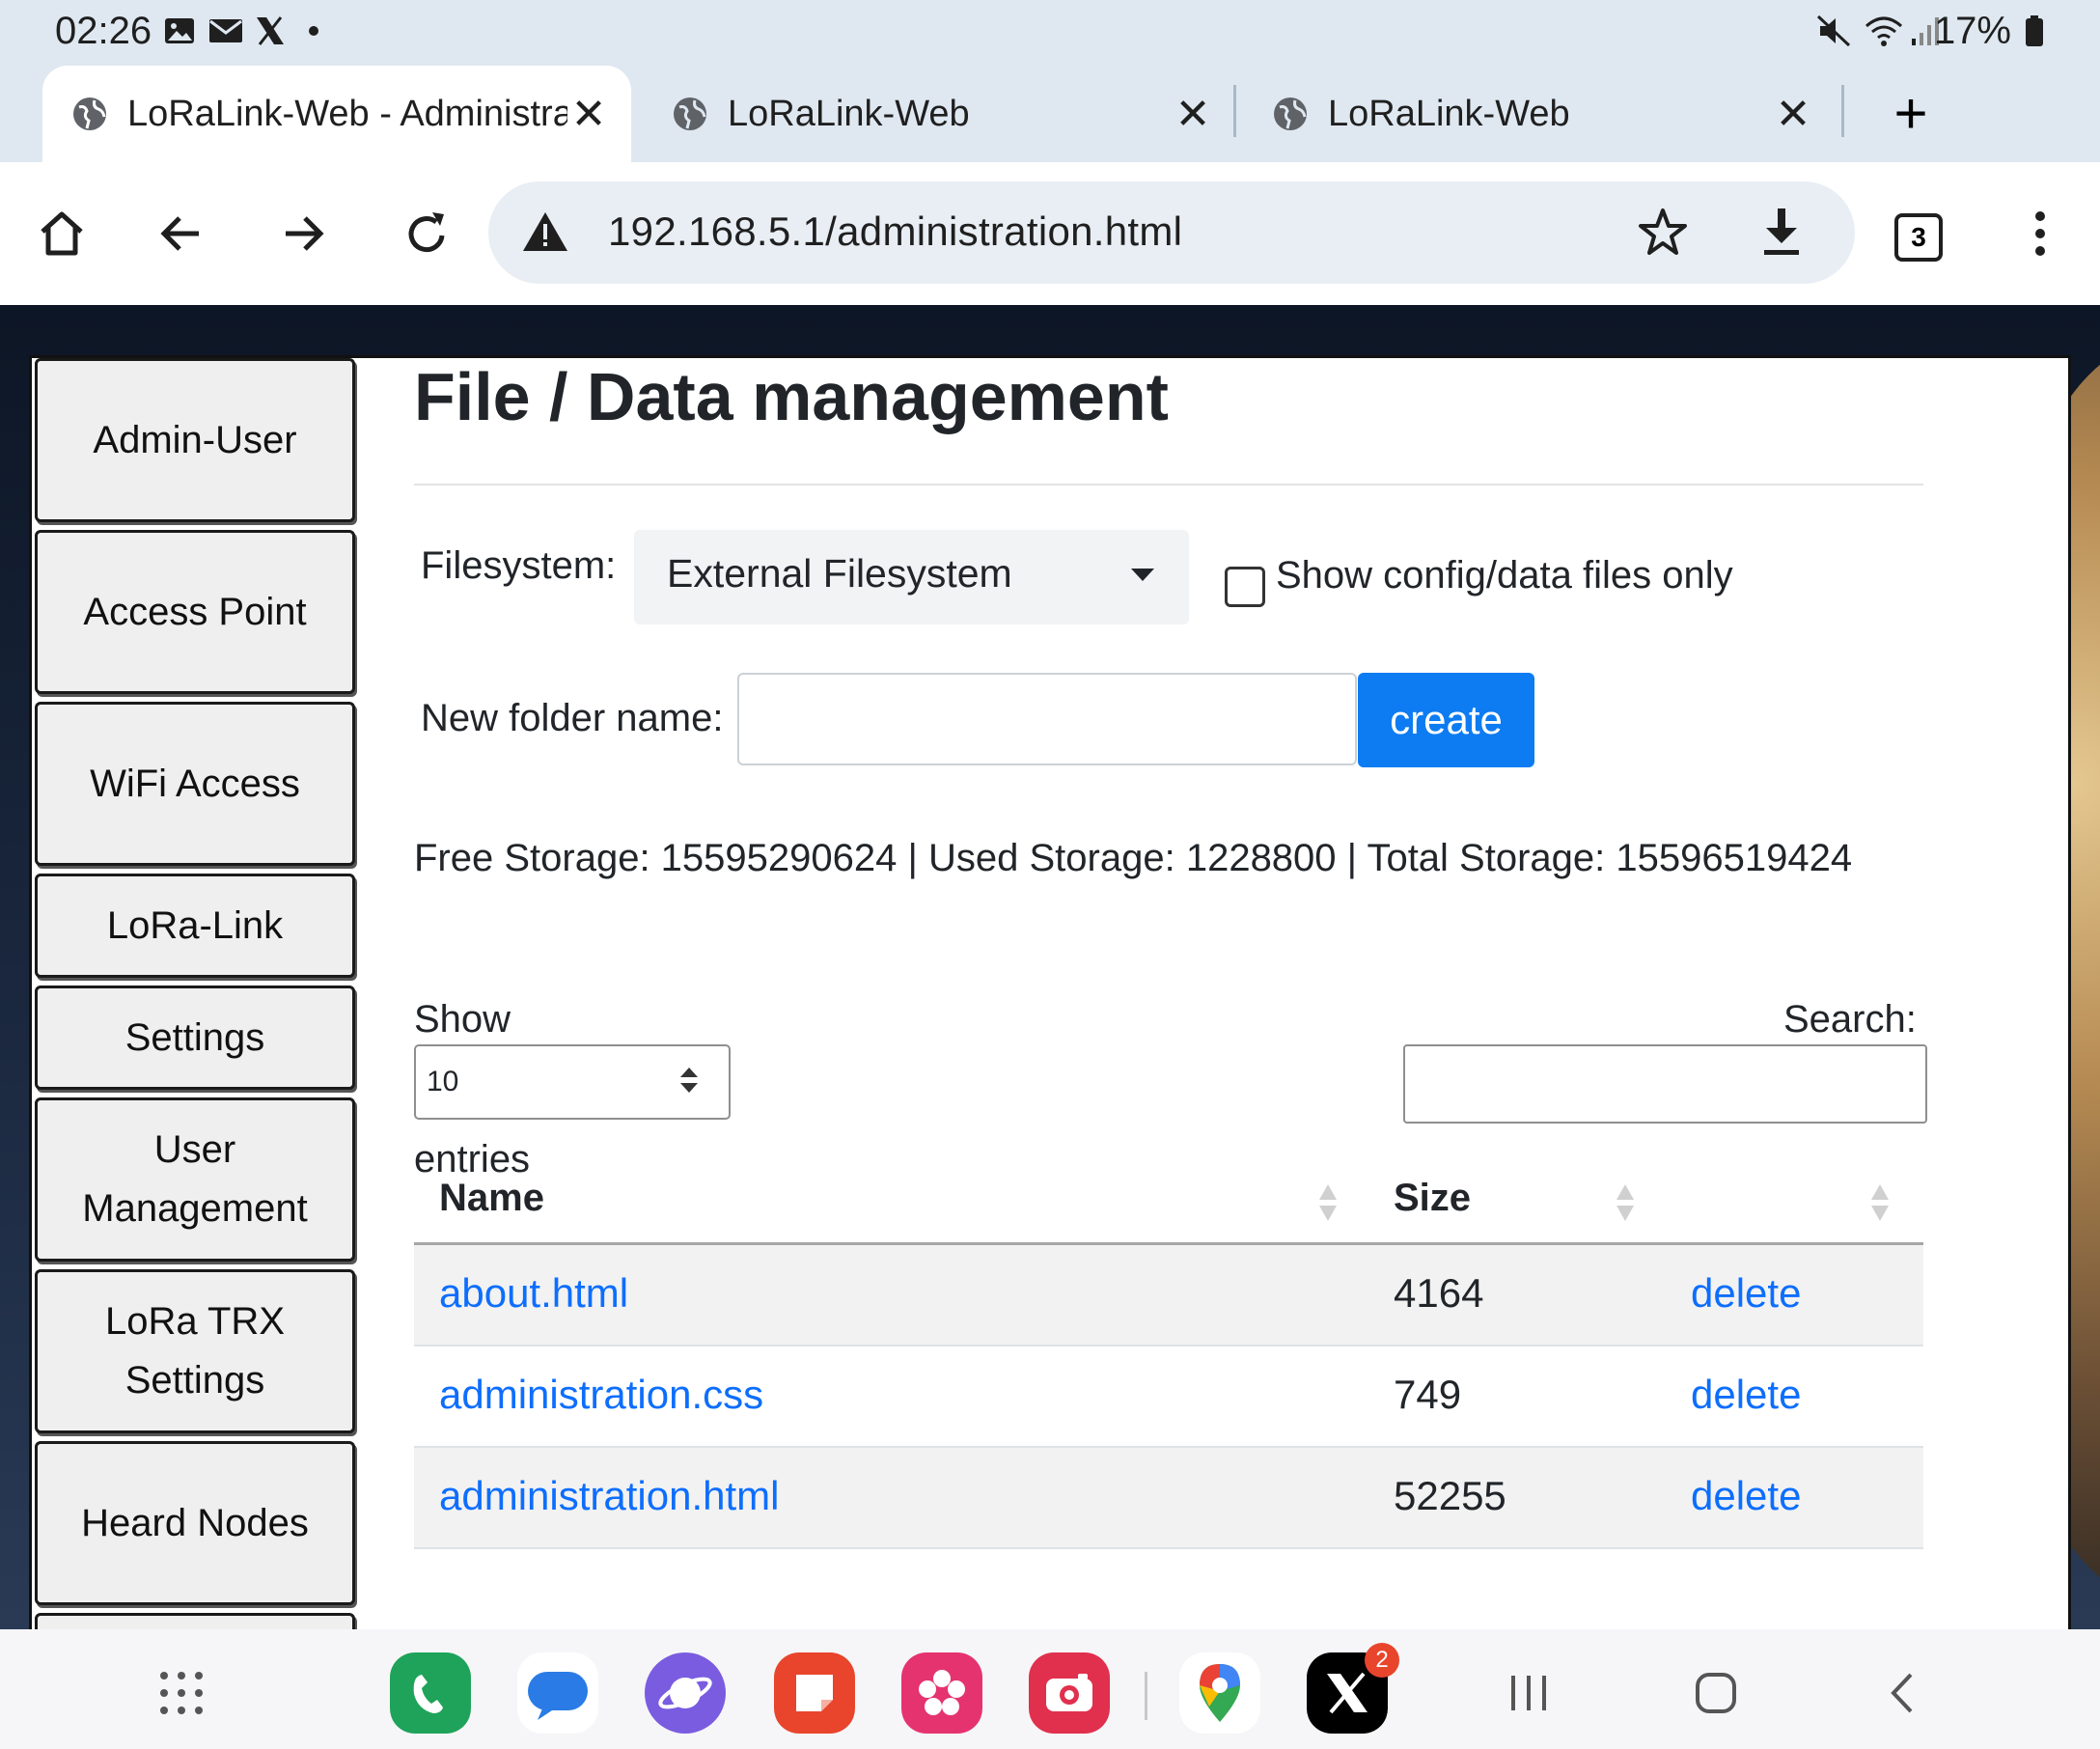 The height and width of the screenshot is (1749, 2100). What do you see at coordinates (1428, 1394) in the screenshot?
I see `file-size: 749` at bounding box center [1428, 1394].